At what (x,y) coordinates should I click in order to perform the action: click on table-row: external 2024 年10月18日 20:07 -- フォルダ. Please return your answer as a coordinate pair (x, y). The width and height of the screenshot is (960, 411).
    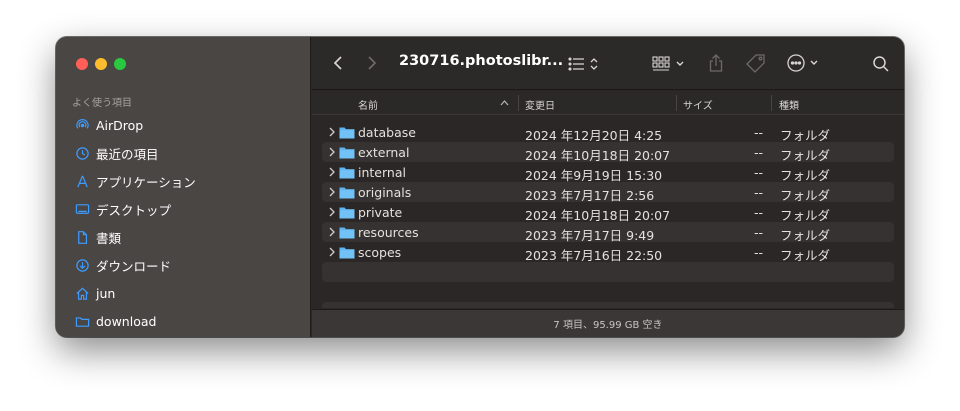
    Looking at the image, I should click on (608, 152).